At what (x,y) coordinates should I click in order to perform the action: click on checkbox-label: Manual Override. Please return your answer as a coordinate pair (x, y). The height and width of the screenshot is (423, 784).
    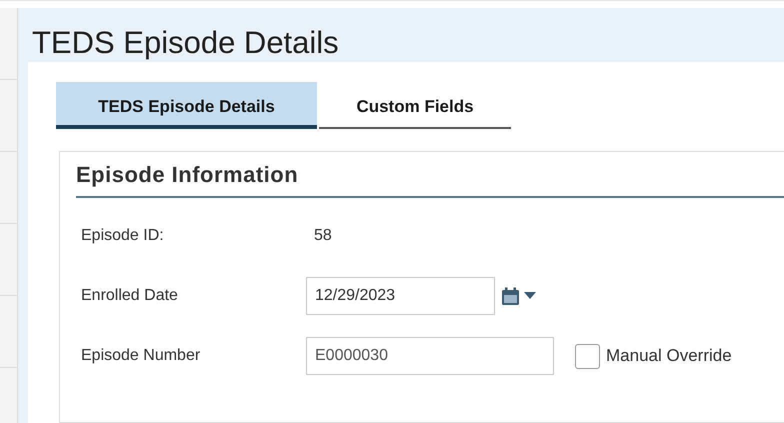
    Looking at the image, I should click on (669, 356).